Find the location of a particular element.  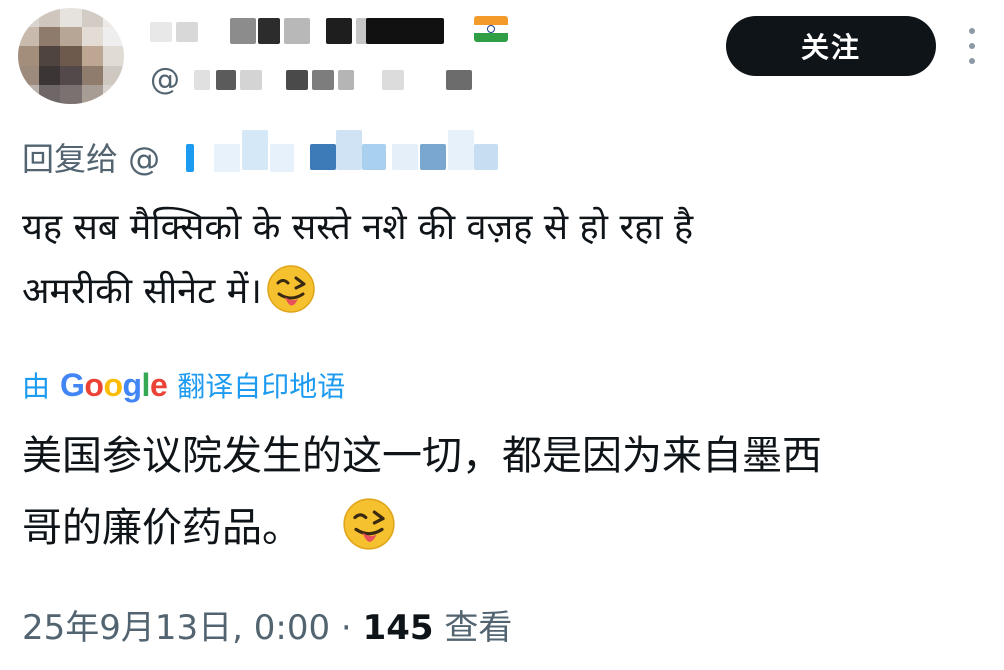

views-count: 145 is located at coordinates (398, 628).